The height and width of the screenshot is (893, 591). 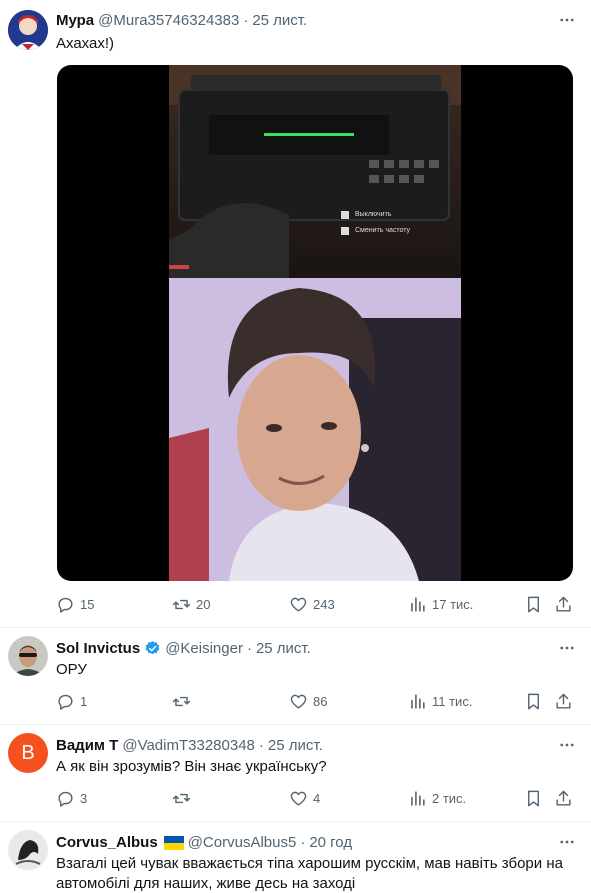 What do you see at coordinates (87, 745) in the screenshot?
I see `display-name: Вадим Т` at bounding box center [87, 745].